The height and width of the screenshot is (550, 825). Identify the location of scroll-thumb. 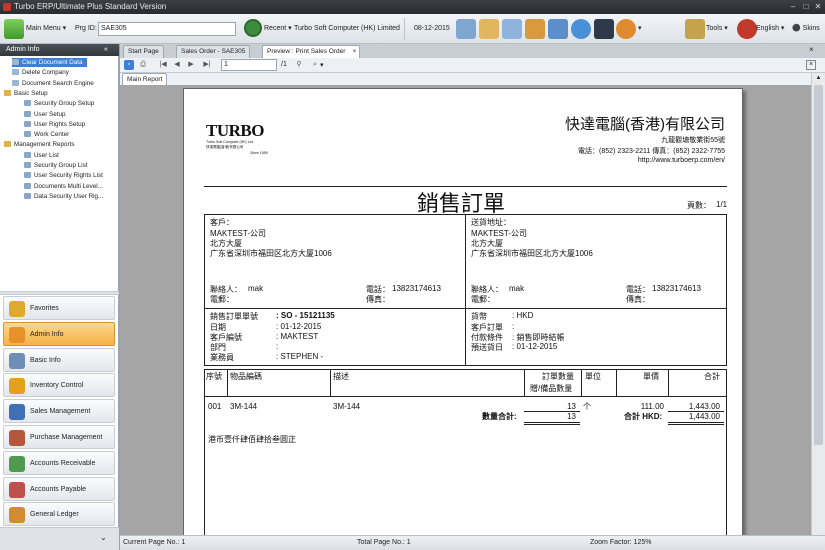
(818, 265).